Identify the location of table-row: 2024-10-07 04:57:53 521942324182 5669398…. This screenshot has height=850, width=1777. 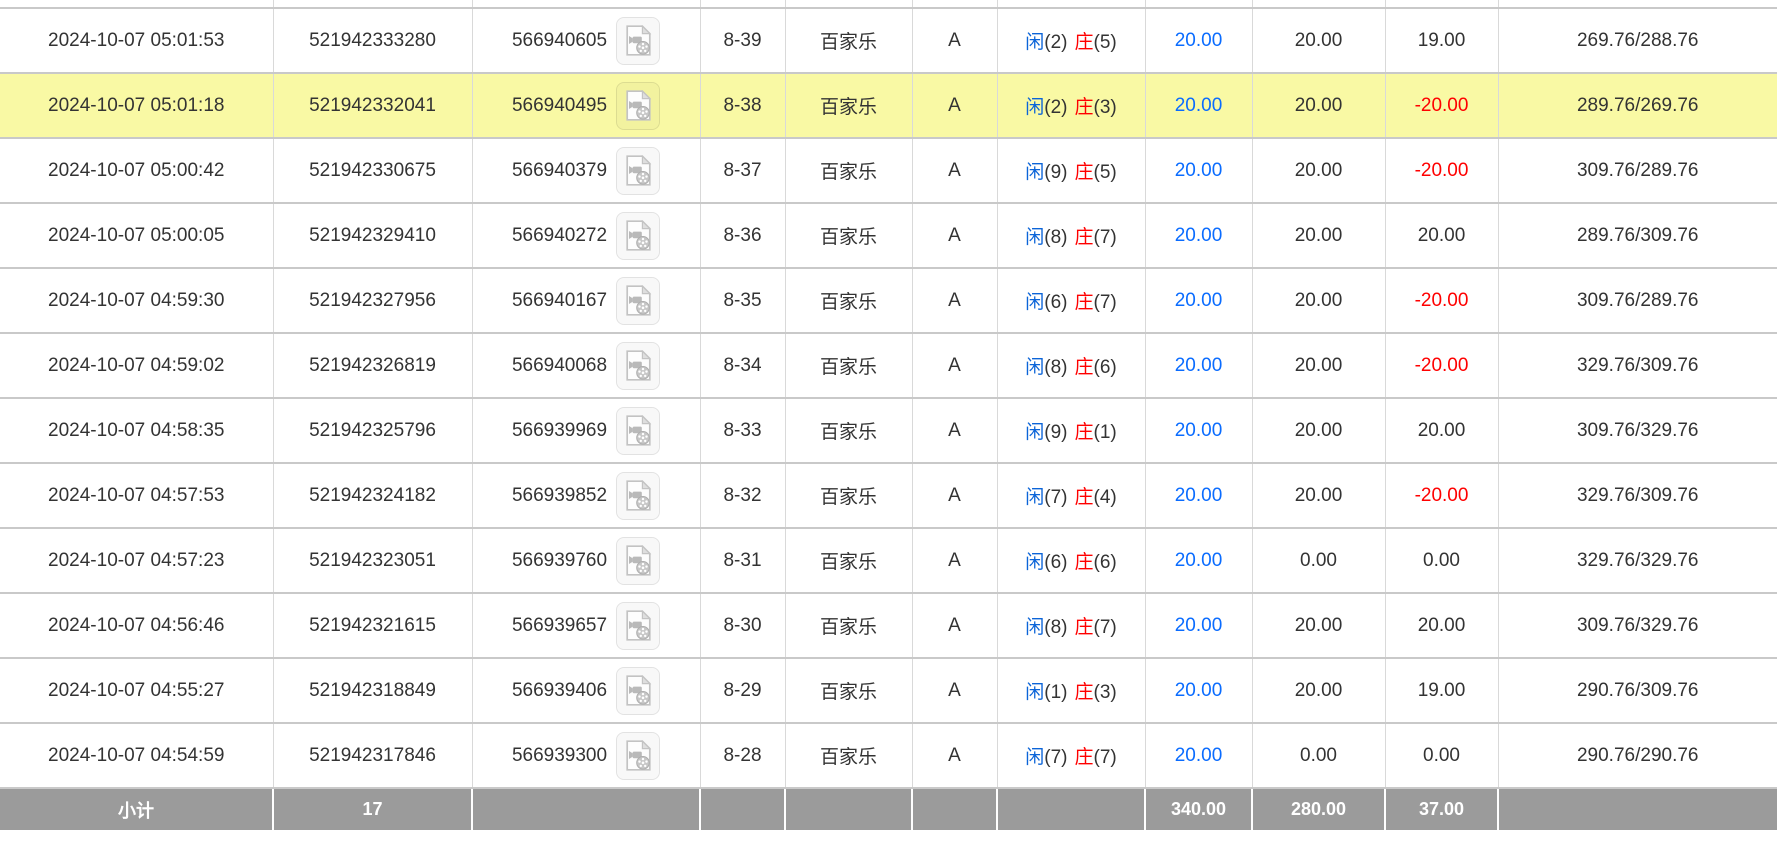
(888, 496).